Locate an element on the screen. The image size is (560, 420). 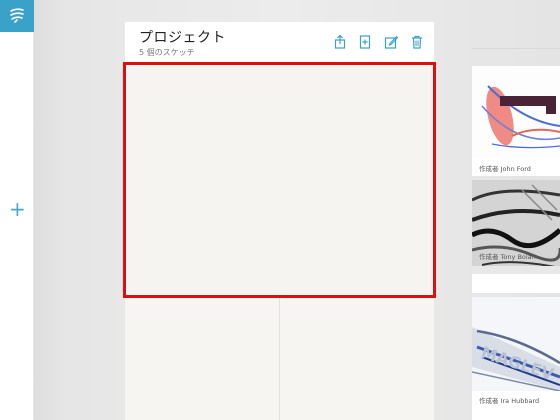
edit-button is located at coordinates (391, 42).